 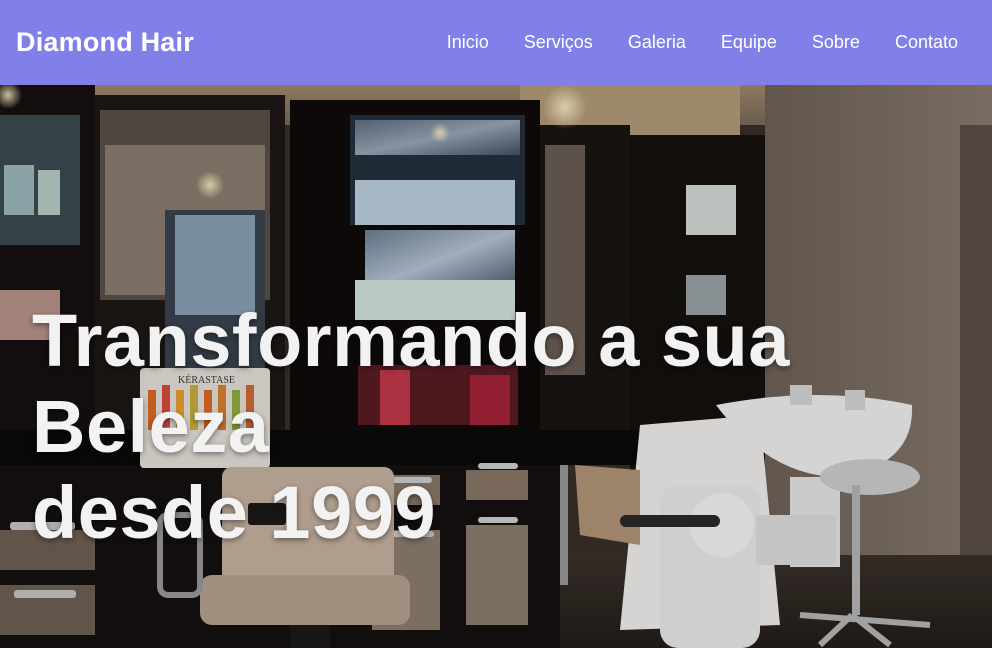 I want to click on nav-link-galeria: Galeria, so click(x=657, y=42).